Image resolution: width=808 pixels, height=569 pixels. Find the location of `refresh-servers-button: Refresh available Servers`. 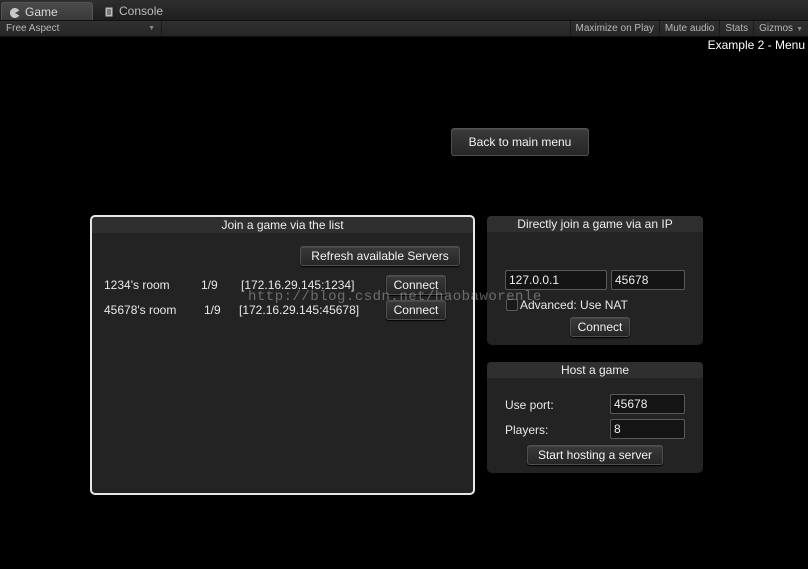

refresh-servers-button: Refresh available Servers is located at coordinates (380, 256).